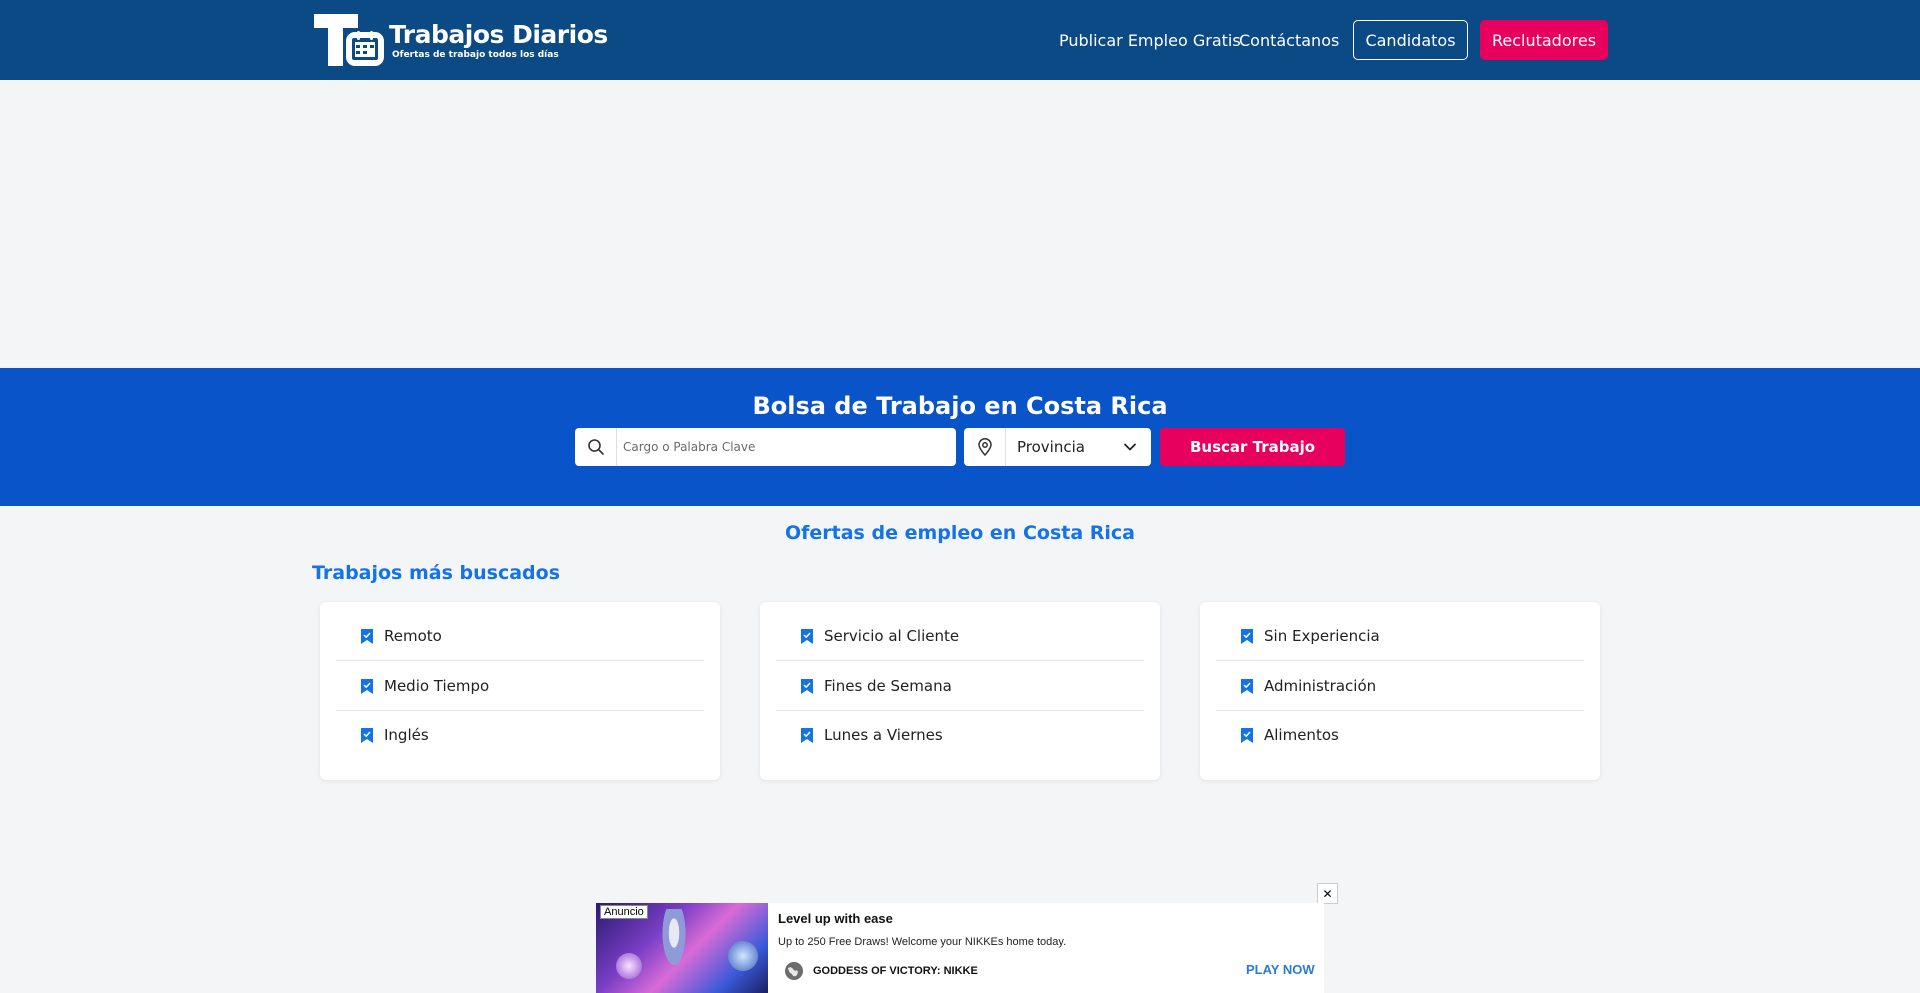 The height and width of the screenshot is (993, 1920). What do you see at coordinates (888, 686) in the screenshot?
I see `job-category-label: Fines de Semana` at bounding box center [888, 686].